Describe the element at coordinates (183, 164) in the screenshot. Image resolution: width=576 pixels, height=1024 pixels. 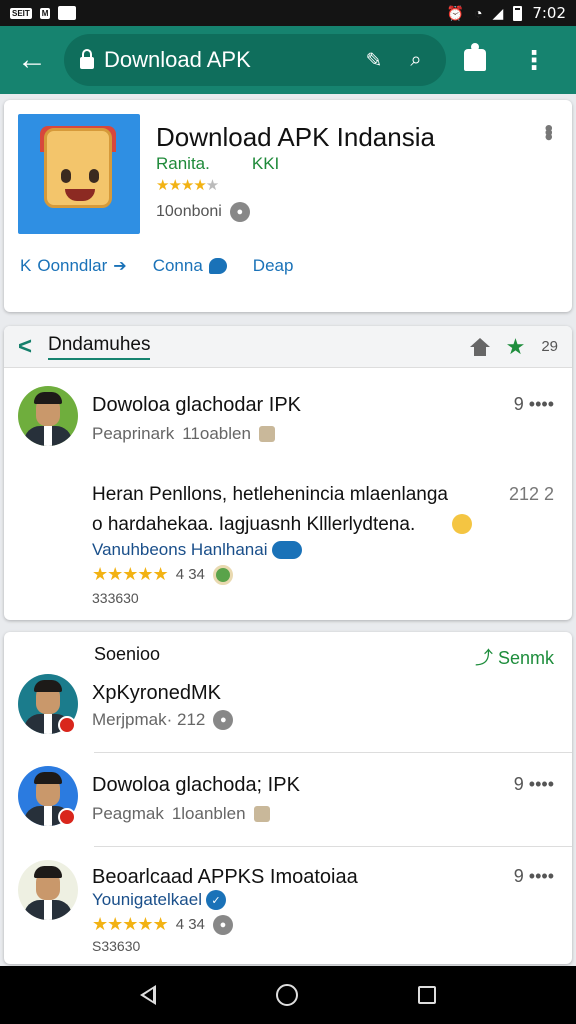
I see `developer-name: Ranita.` at that location.